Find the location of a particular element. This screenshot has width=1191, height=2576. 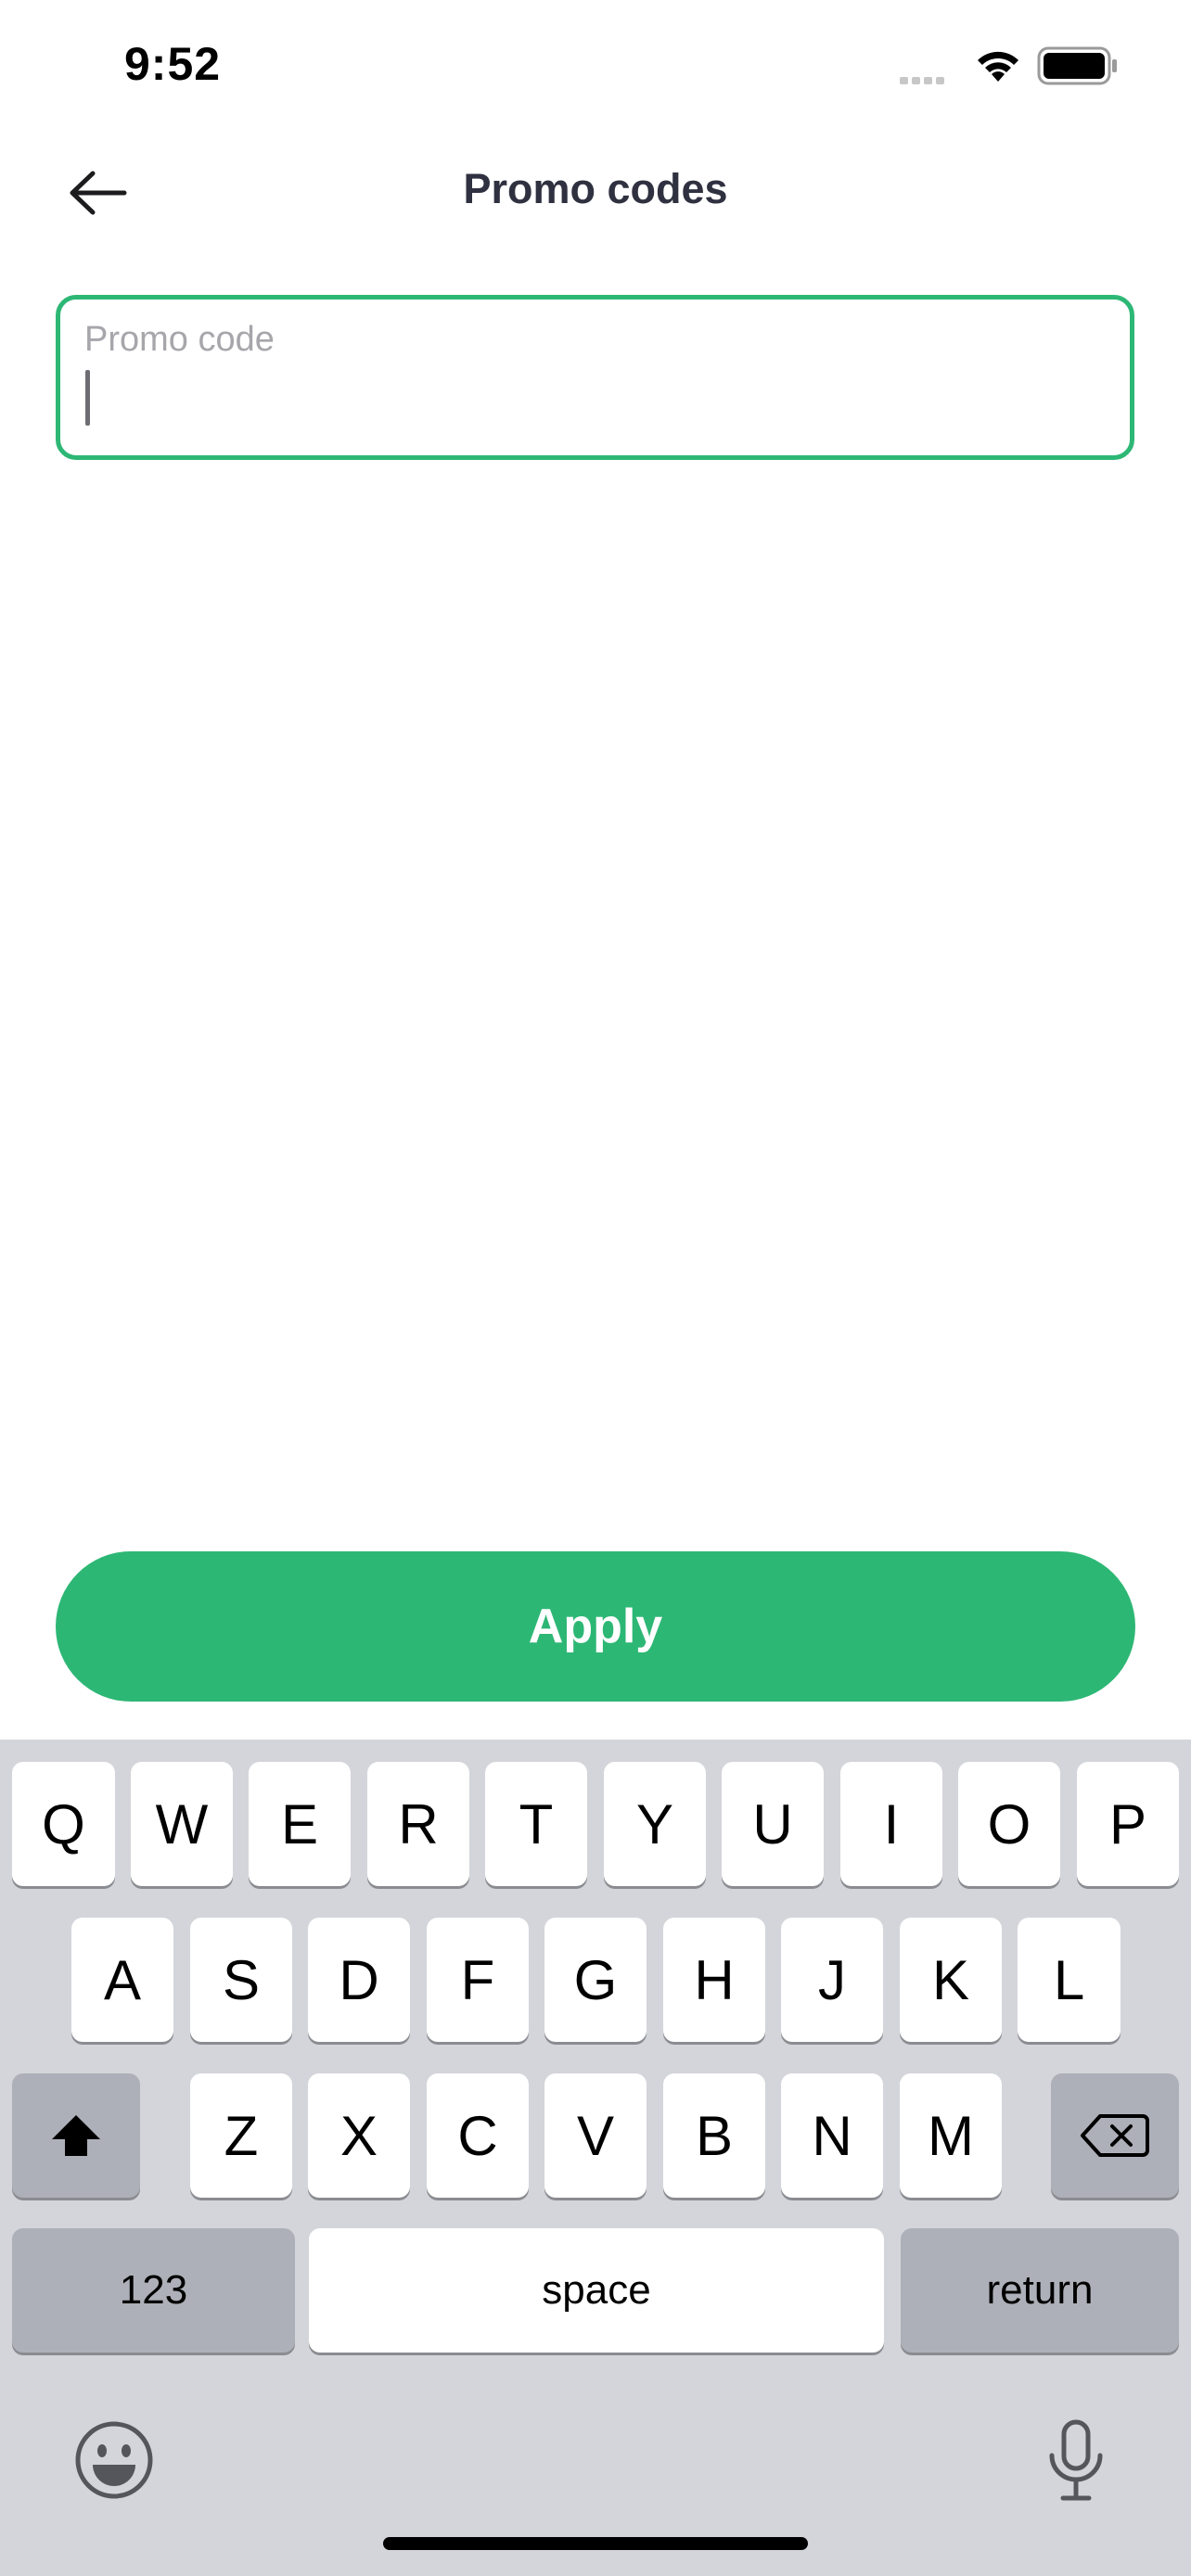

key-o: O is located at coordinates (1009, 1824).